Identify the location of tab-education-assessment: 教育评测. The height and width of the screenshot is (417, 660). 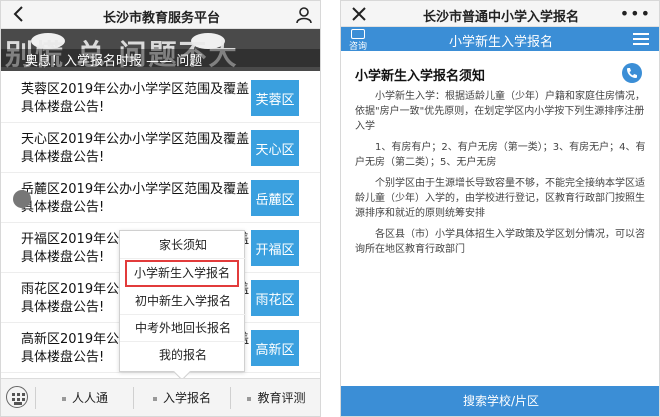
(275, 397).